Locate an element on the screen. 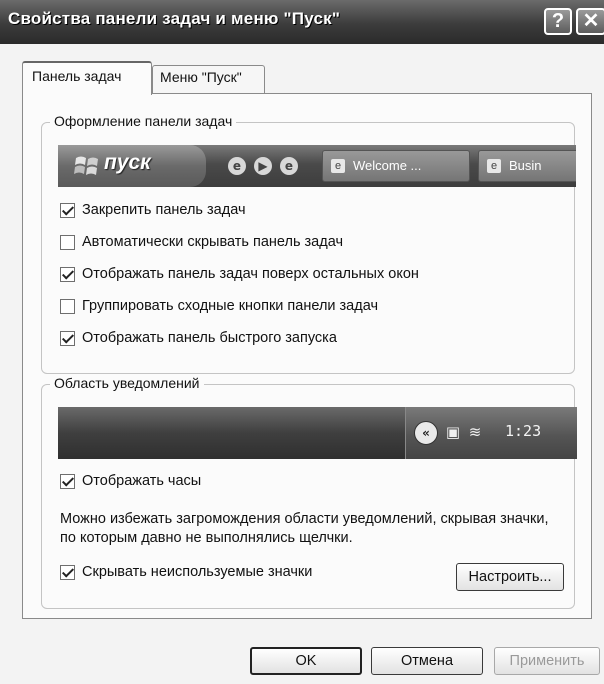  internet-explorer-icon: e is located at coordinates (237, 166).